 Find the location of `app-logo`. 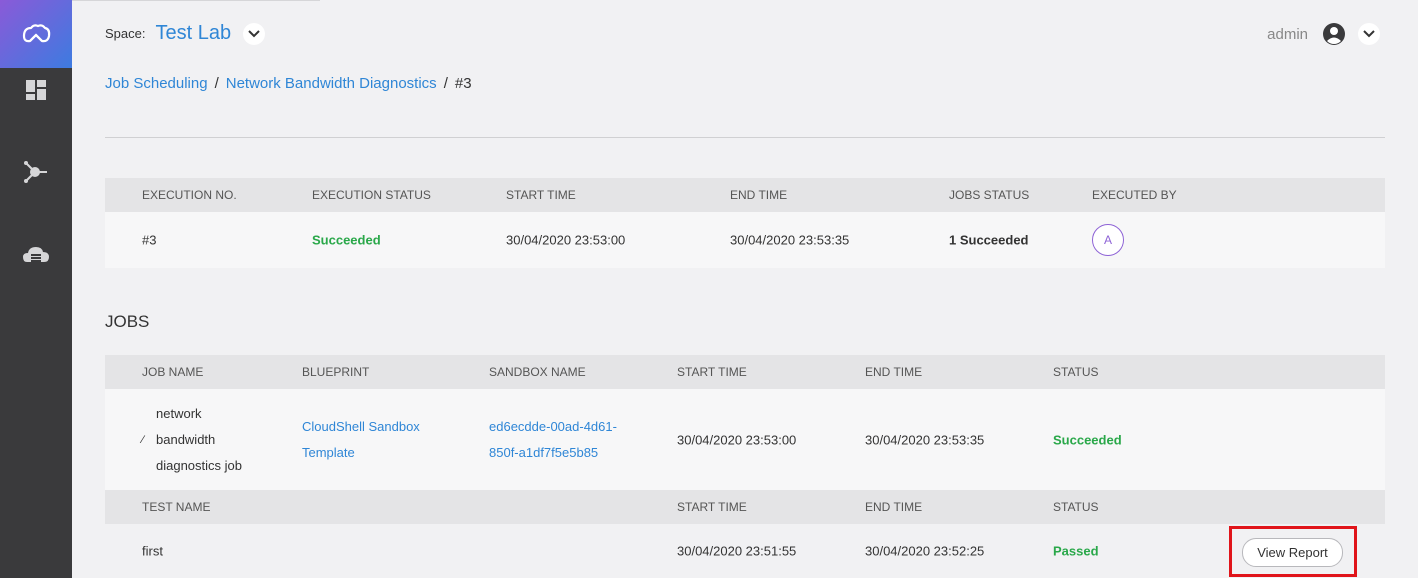

app-logo is located at coordinates (36, 34).